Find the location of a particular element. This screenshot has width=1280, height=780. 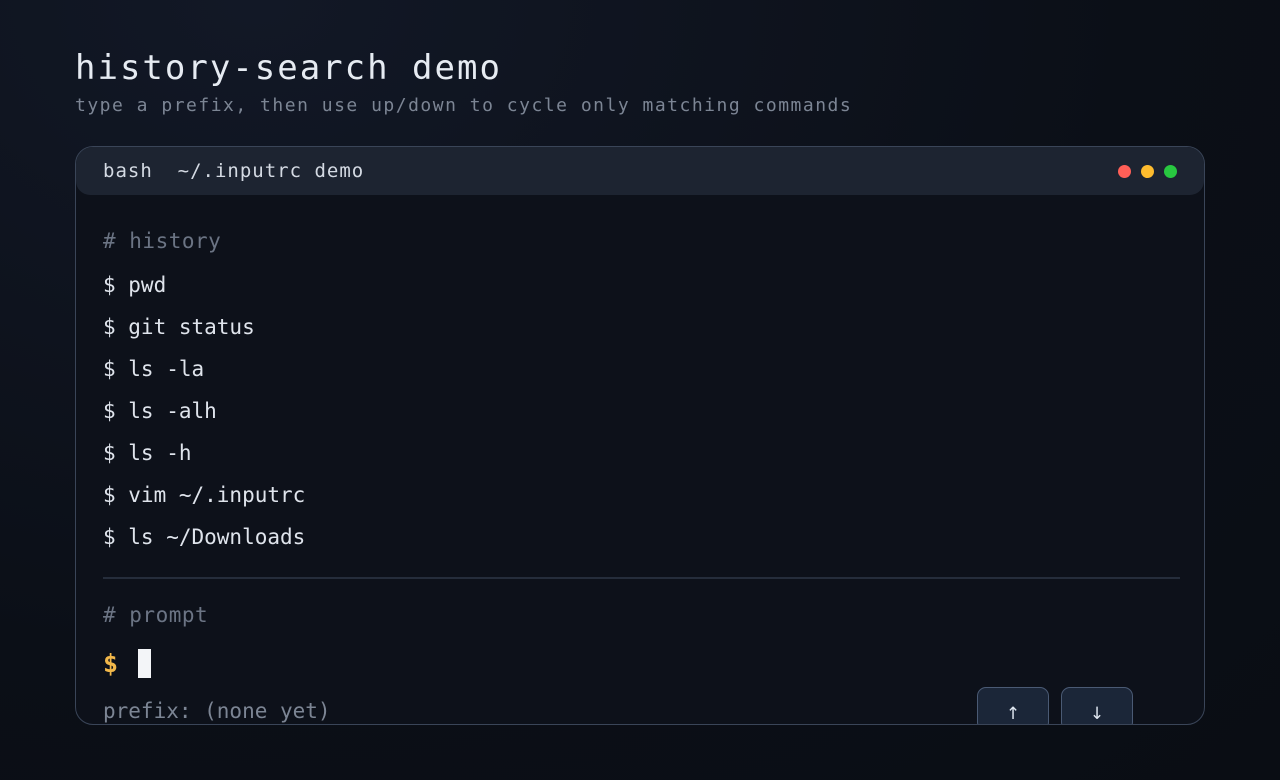

section-divider is located at coordinates (641, 578).